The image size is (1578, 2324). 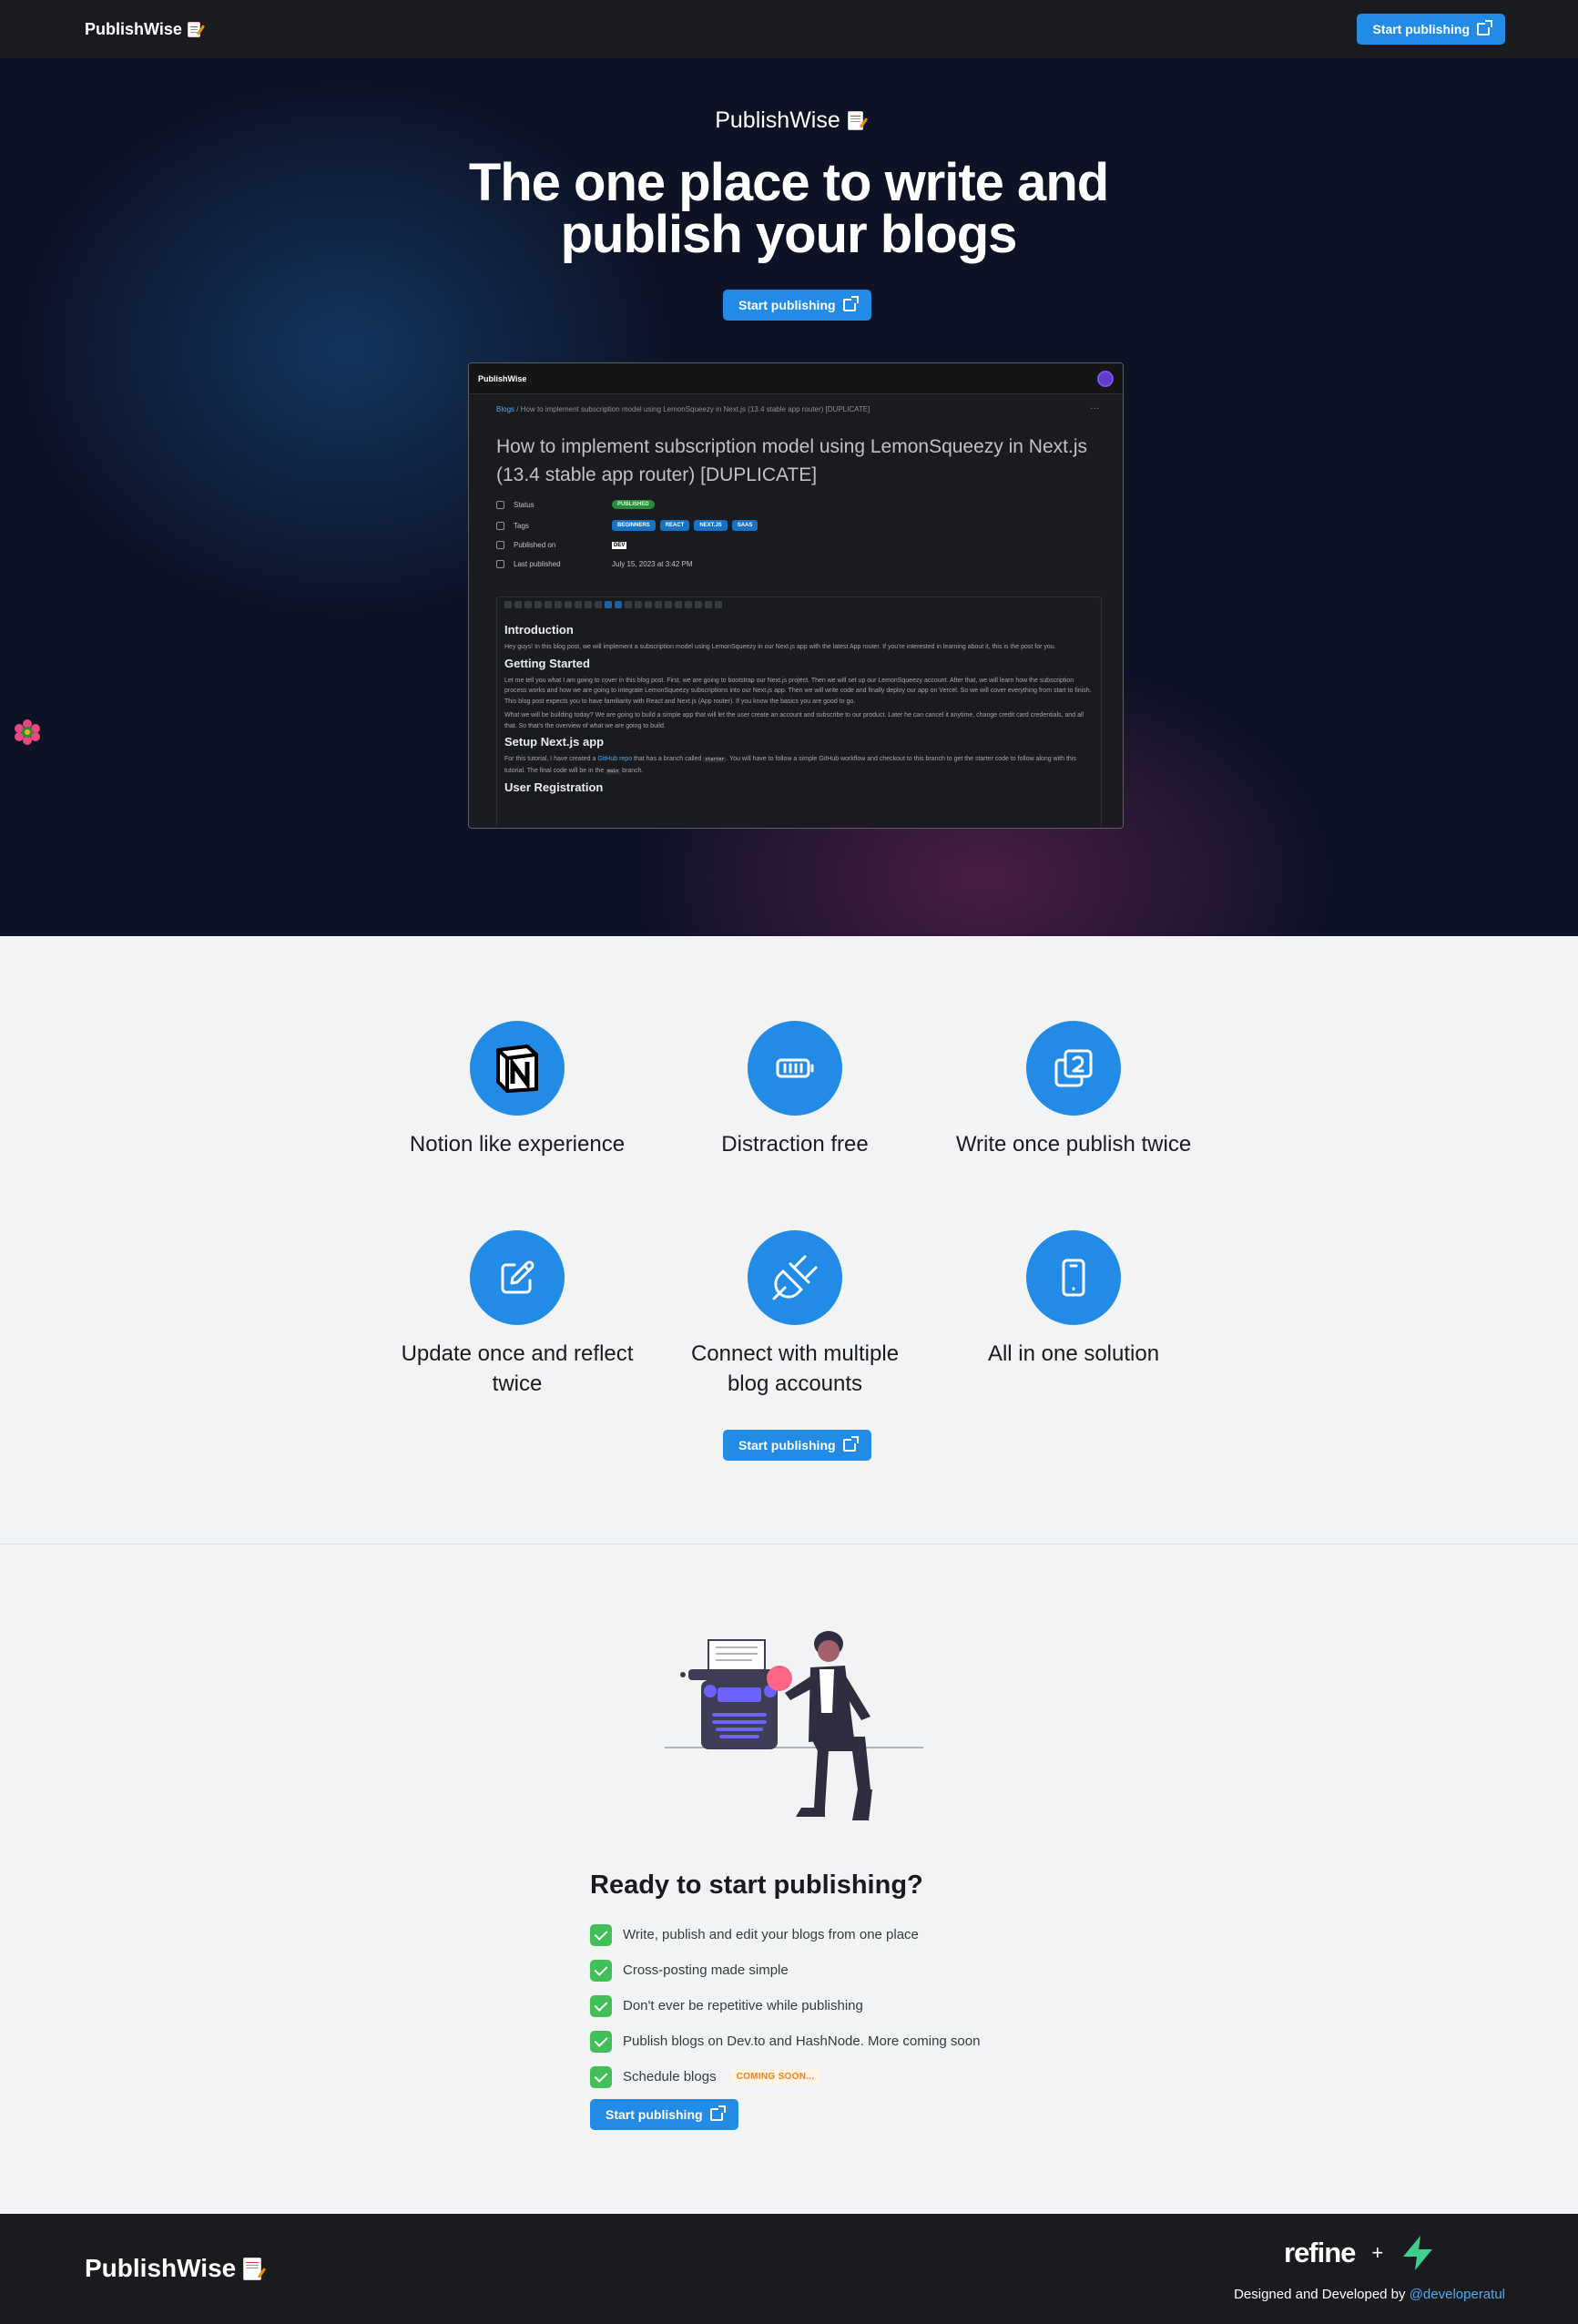 I want to click on credit-text: Designed and Developed by, so click(x=1320, y=2294).